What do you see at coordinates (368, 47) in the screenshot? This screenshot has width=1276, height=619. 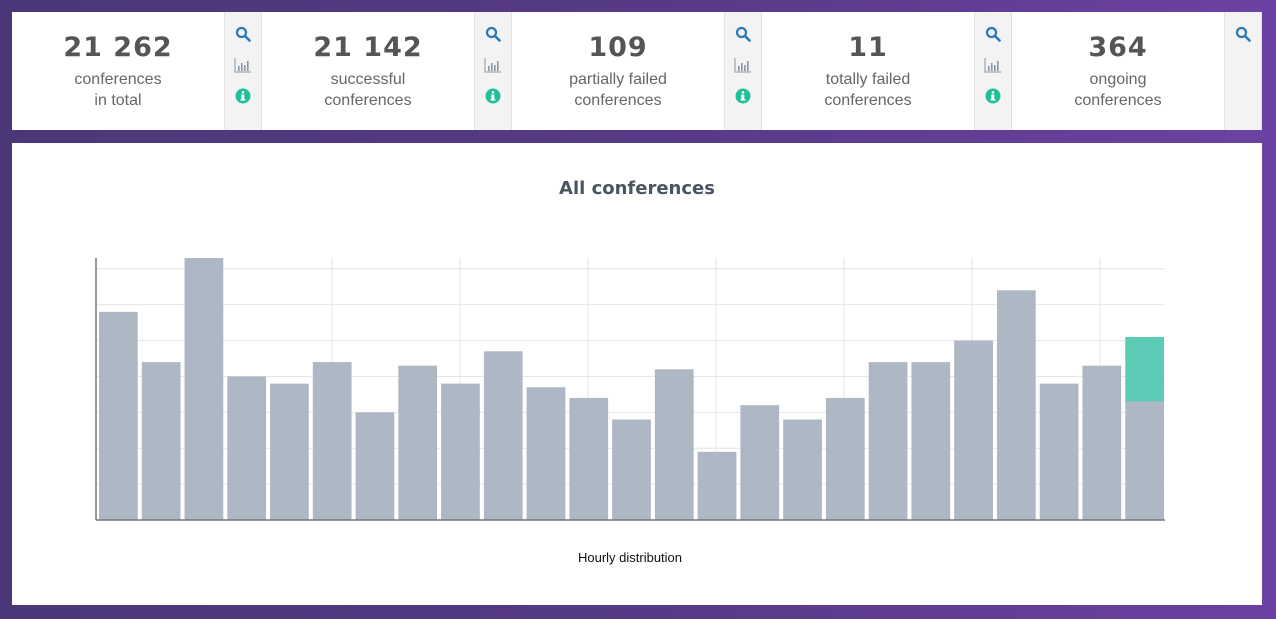 I see `stat-value: 21 142` at bounding box center [368, 47].